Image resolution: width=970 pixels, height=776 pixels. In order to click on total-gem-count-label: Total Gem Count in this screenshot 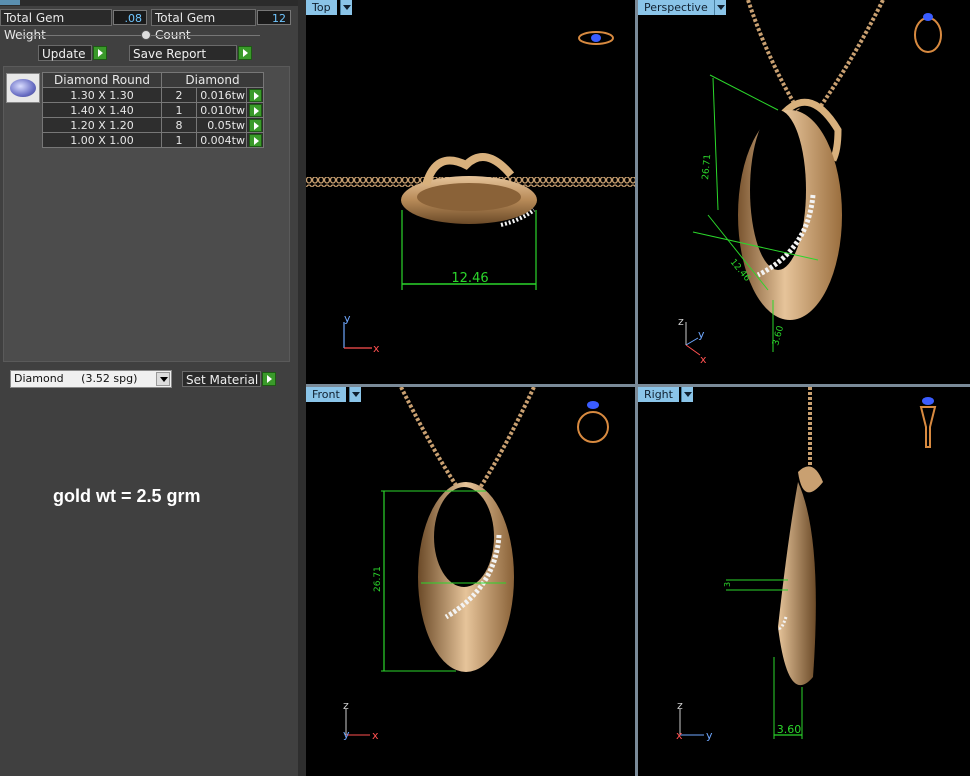, I will do `click(203, 25)`.